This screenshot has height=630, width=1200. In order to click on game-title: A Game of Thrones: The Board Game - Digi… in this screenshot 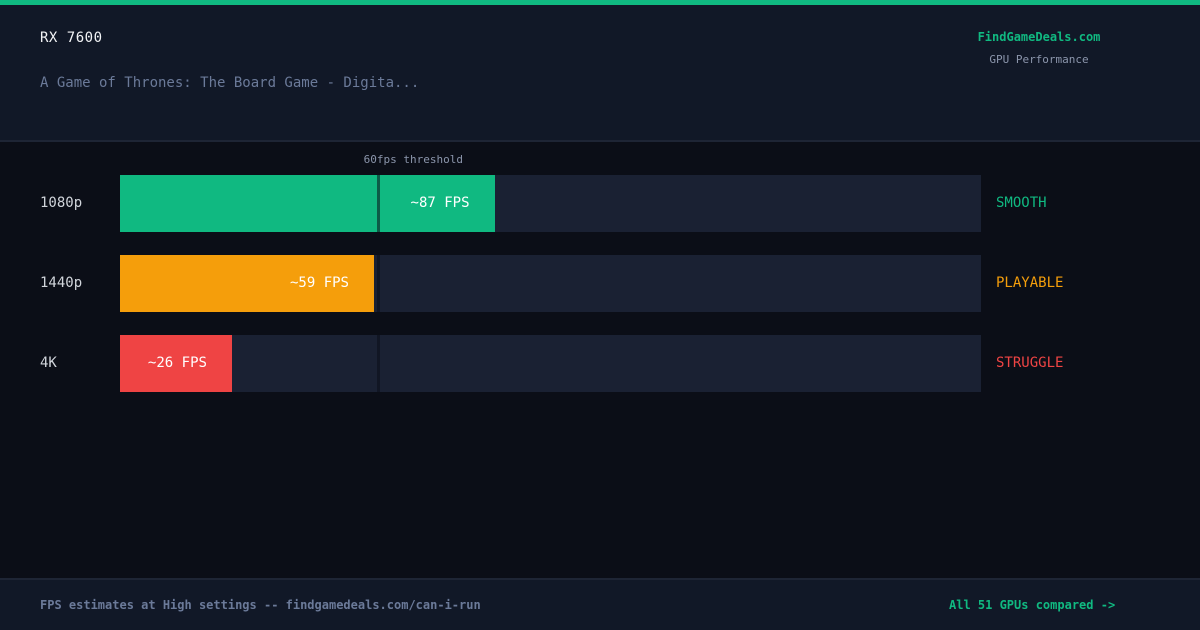, I will do `click(230, 83)`.